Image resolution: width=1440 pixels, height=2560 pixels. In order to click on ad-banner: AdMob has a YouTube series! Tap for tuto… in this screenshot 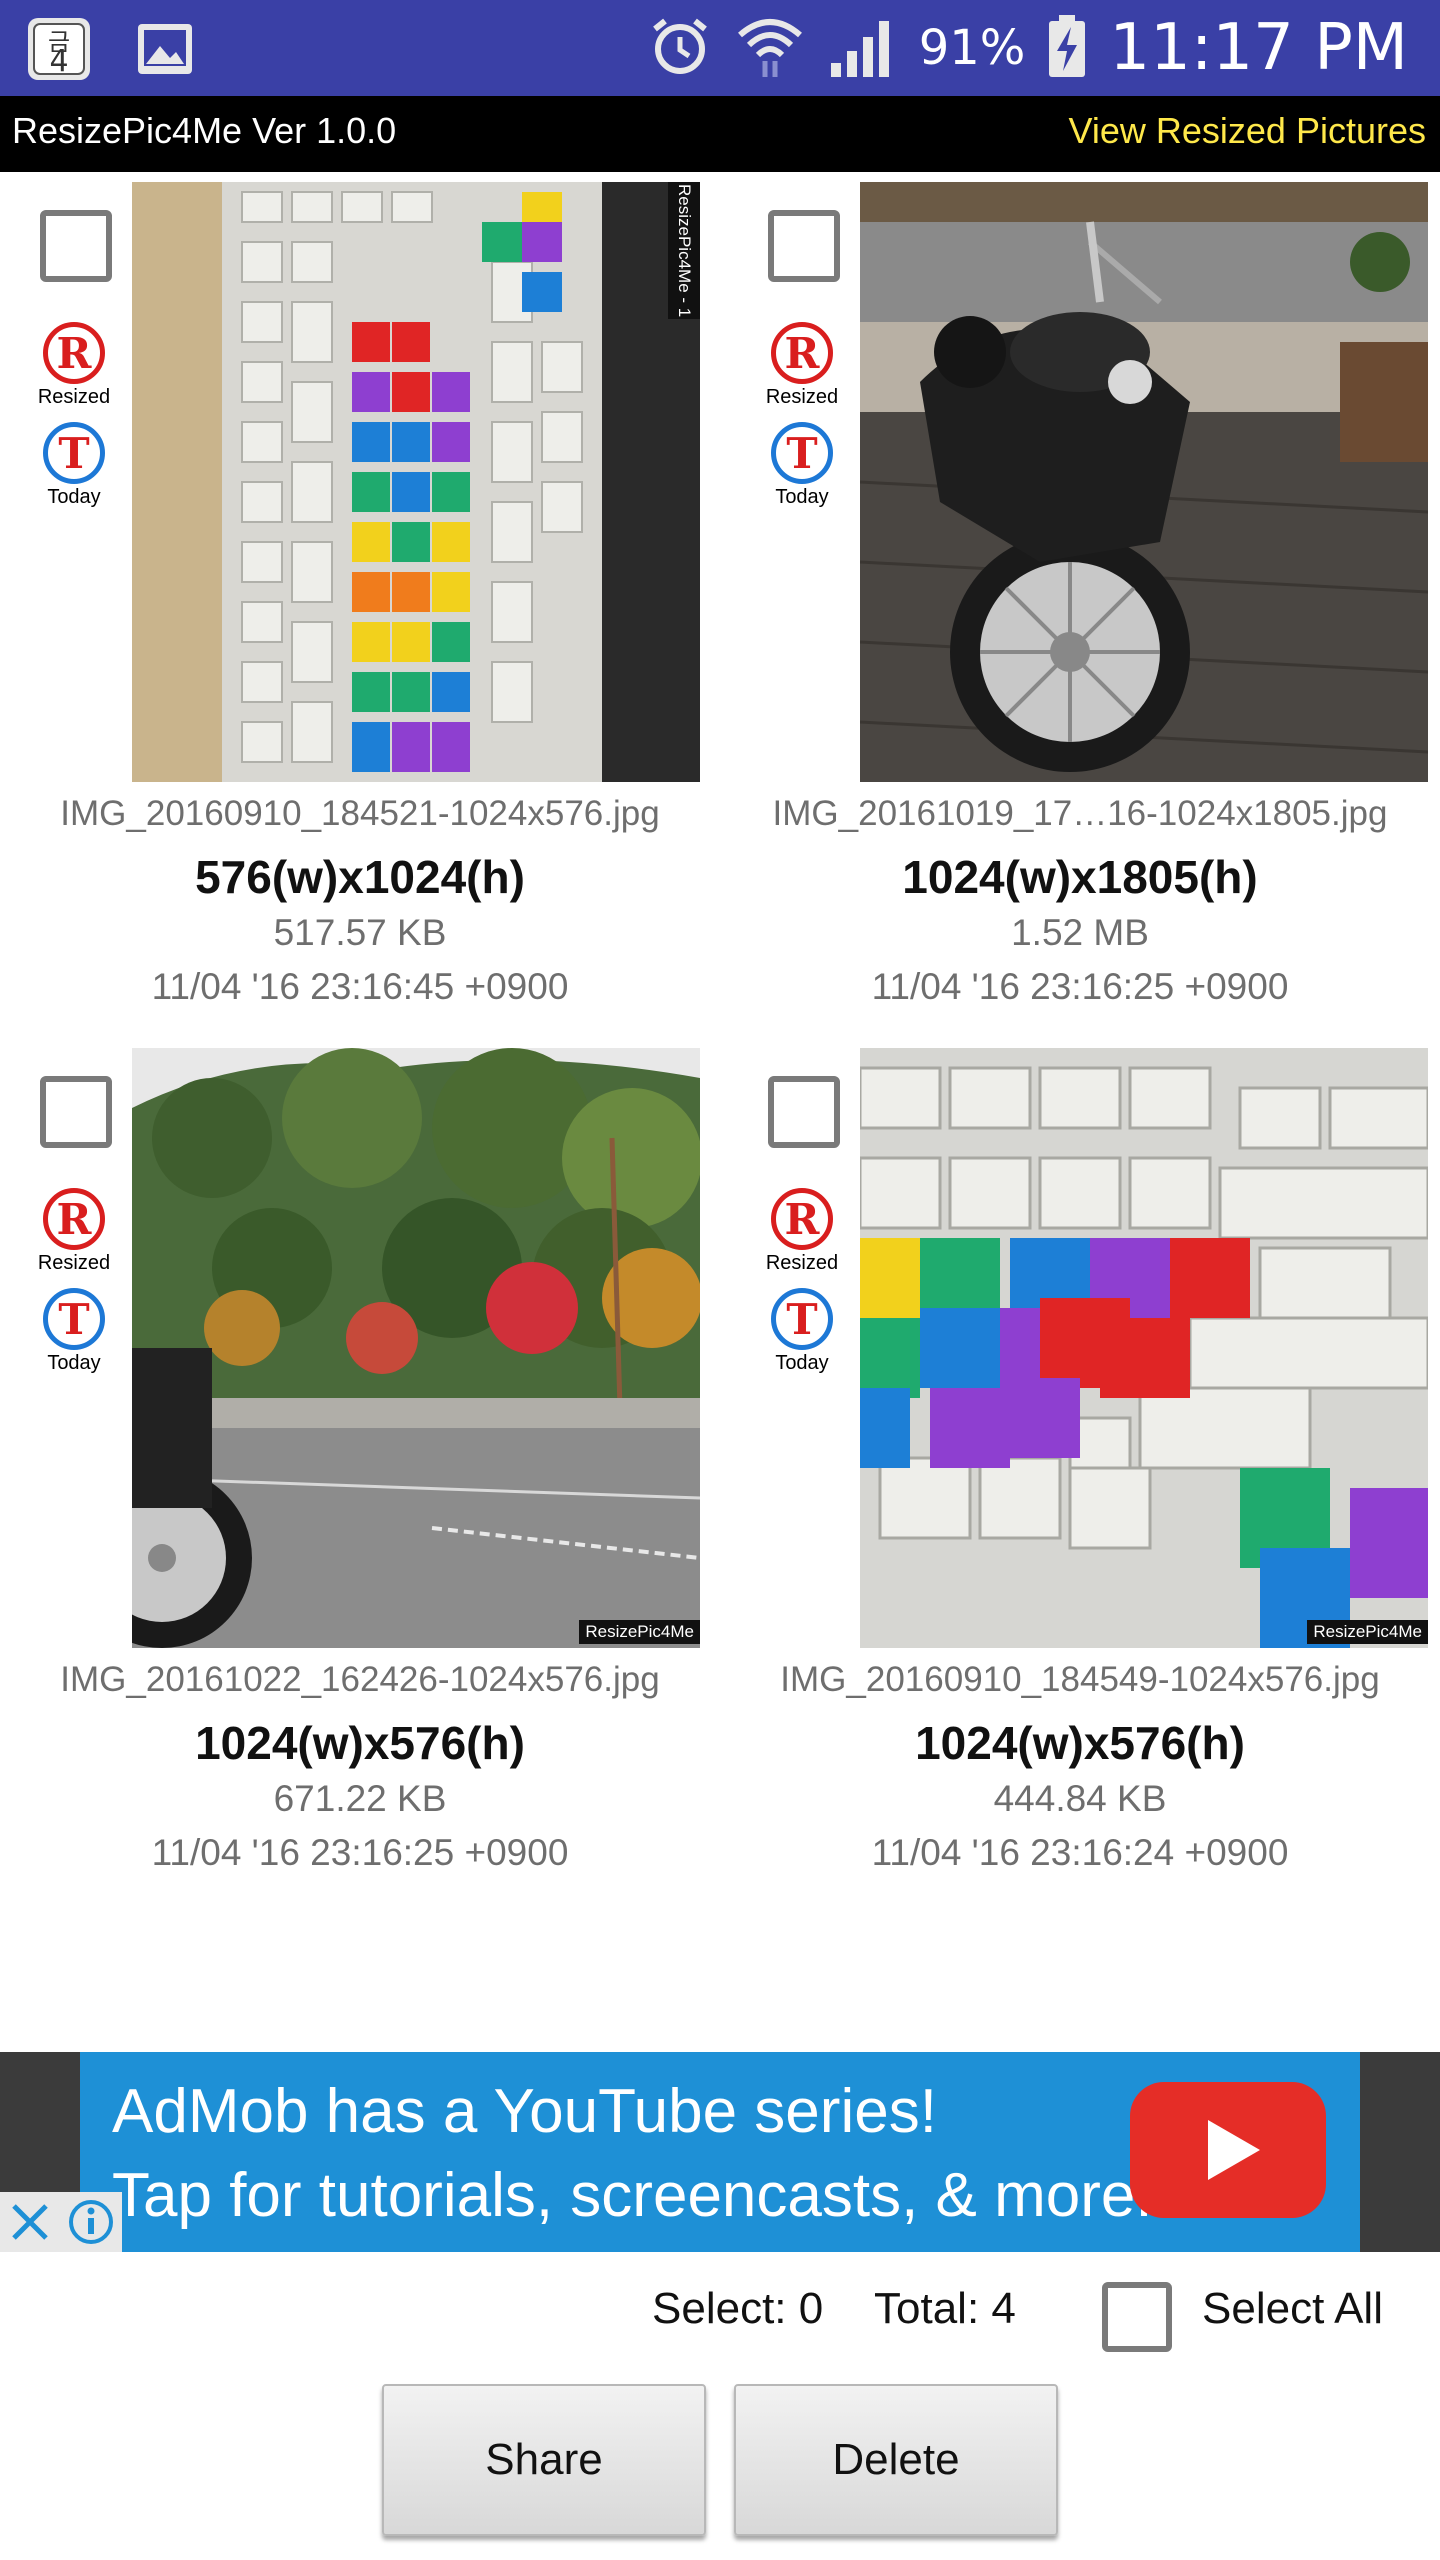, I will do `click(720, 2152)`.